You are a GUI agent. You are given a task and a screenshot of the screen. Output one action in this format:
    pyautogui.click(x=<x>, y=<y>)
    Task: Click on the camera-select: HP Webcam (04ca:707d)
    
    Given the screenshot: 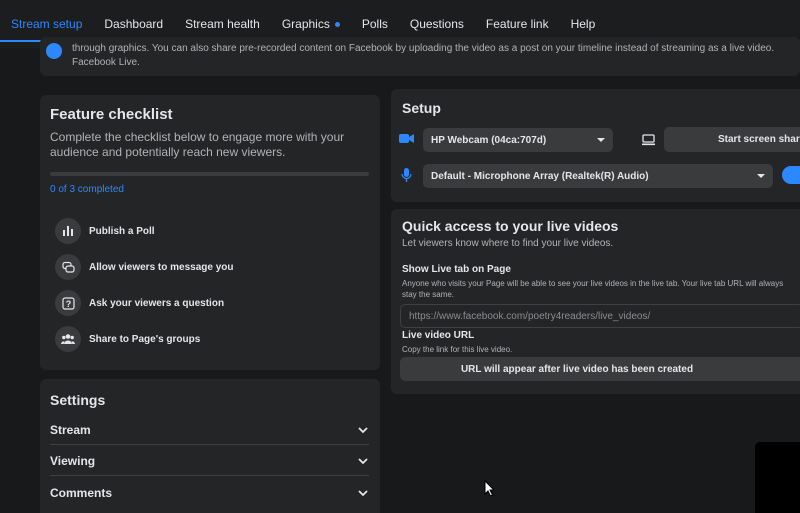 What is the action you would take?
    pyautogui.click(x=518, y=140)
    